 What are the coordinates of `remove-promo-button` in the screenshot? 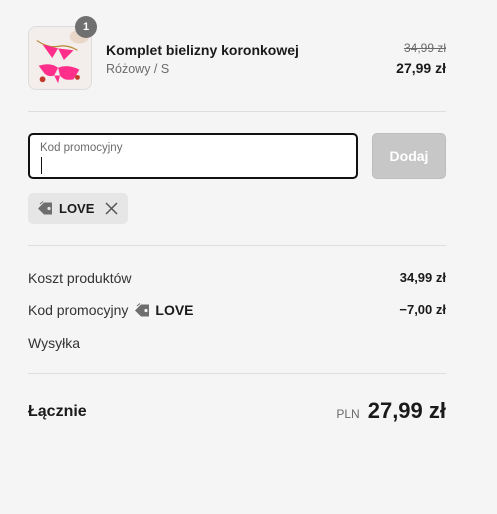 It's located at (111, 208).